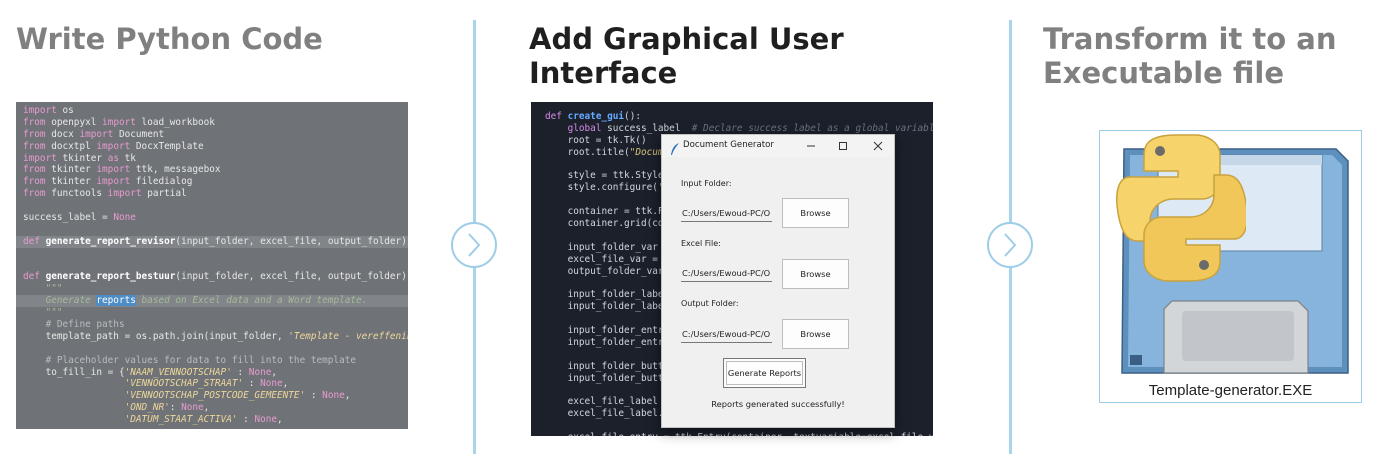 The height and width of the screenshot is (454, 1400). I want to click on code-line: 'OND_NR': None,, so click(167, 408).